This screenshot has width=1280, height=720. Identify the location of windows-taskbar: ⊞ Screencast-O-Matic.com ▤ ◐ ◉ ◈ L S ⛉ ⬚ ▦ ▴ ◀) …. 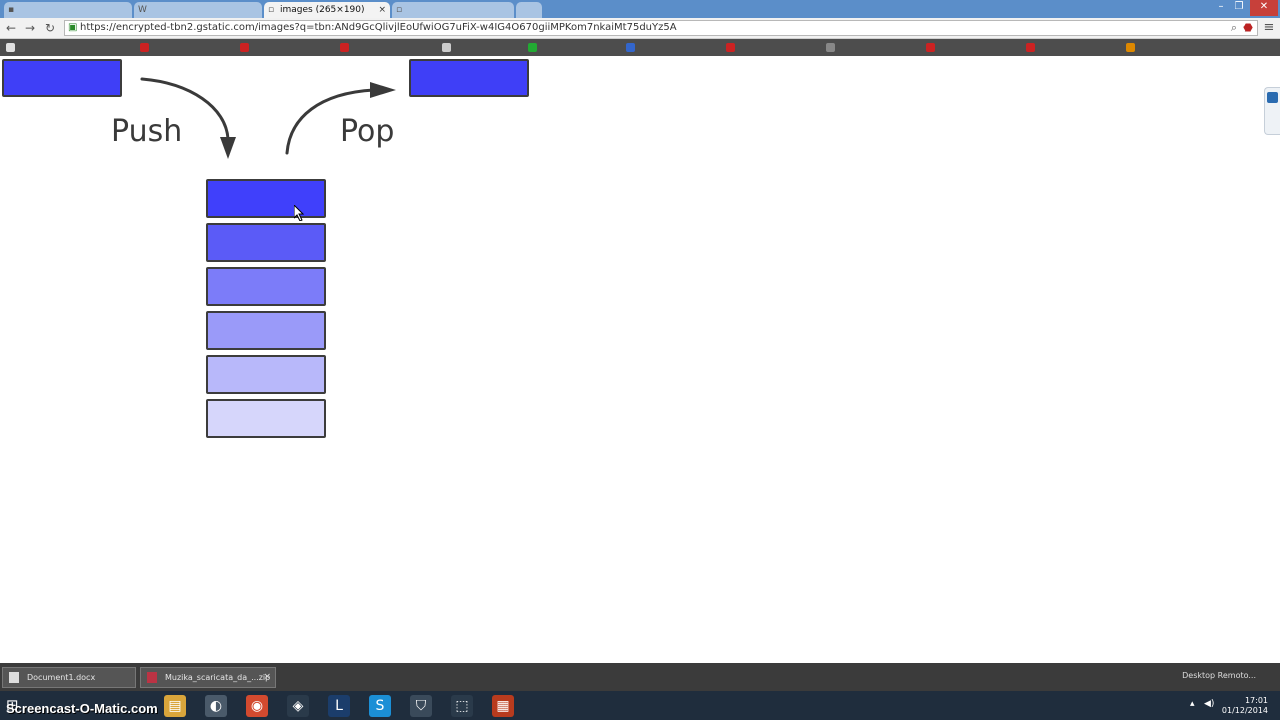
(640, 705).